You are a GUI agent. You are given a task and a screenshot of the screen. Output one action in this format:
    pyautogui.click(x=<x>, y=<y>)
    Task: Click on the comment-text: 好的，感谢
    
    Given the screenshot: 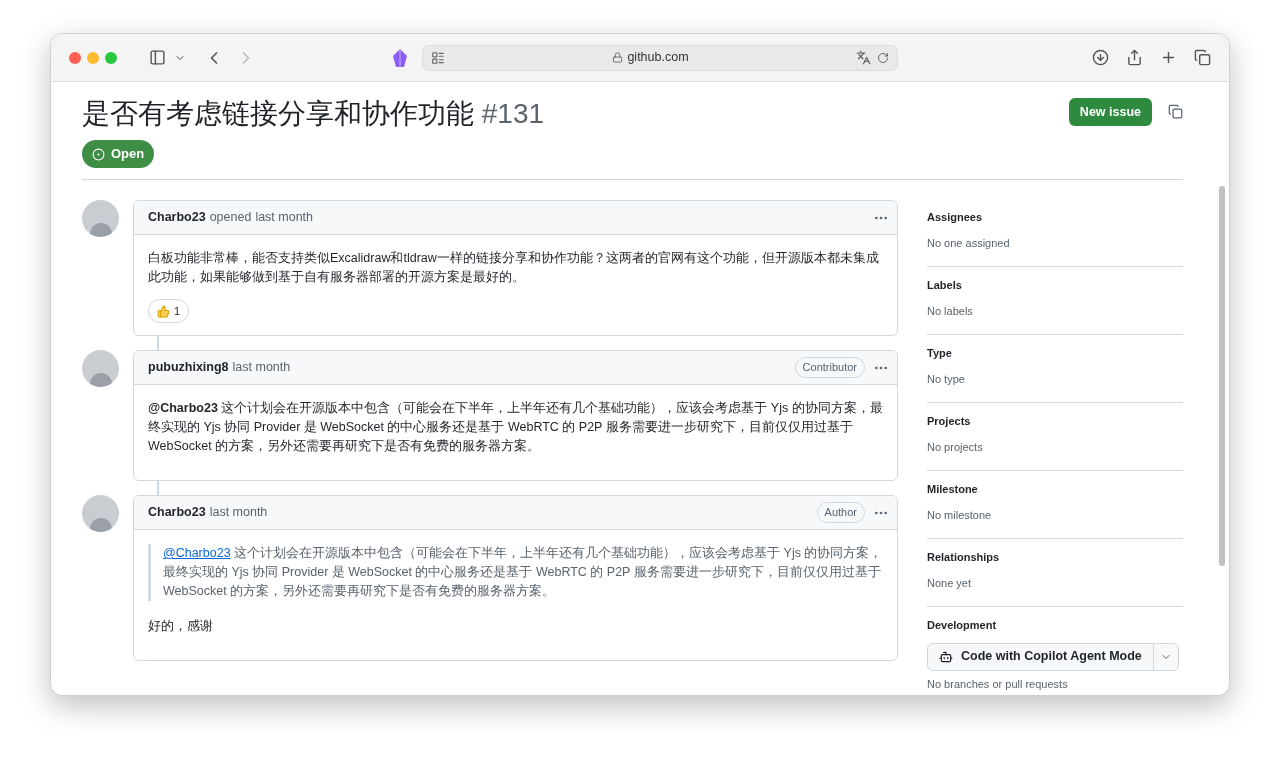 What is the action you would take?
    pyautogui.click(x=181, y=626)
    